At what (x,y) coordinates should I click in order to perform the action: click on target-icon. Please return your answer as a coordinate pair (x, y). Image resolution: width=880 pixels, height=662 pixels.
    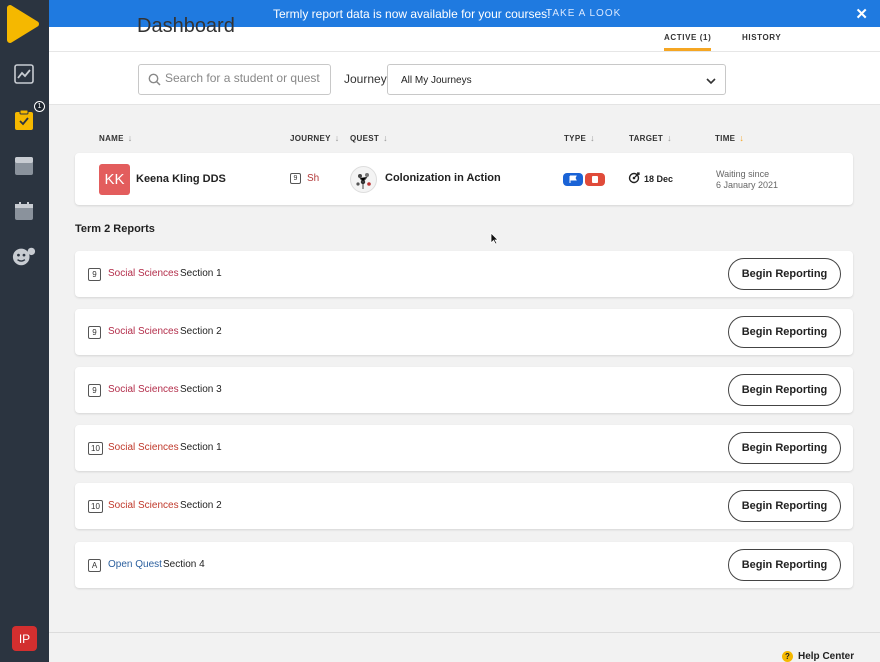
    Looking at the image, I should click on (634, 180).